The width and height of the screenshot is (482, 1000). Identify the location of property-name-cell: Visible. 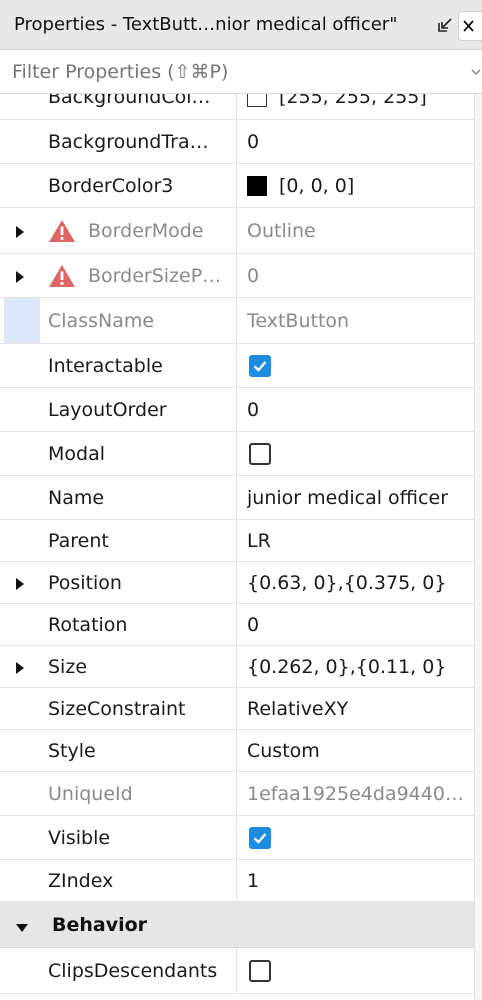
(118, 837).